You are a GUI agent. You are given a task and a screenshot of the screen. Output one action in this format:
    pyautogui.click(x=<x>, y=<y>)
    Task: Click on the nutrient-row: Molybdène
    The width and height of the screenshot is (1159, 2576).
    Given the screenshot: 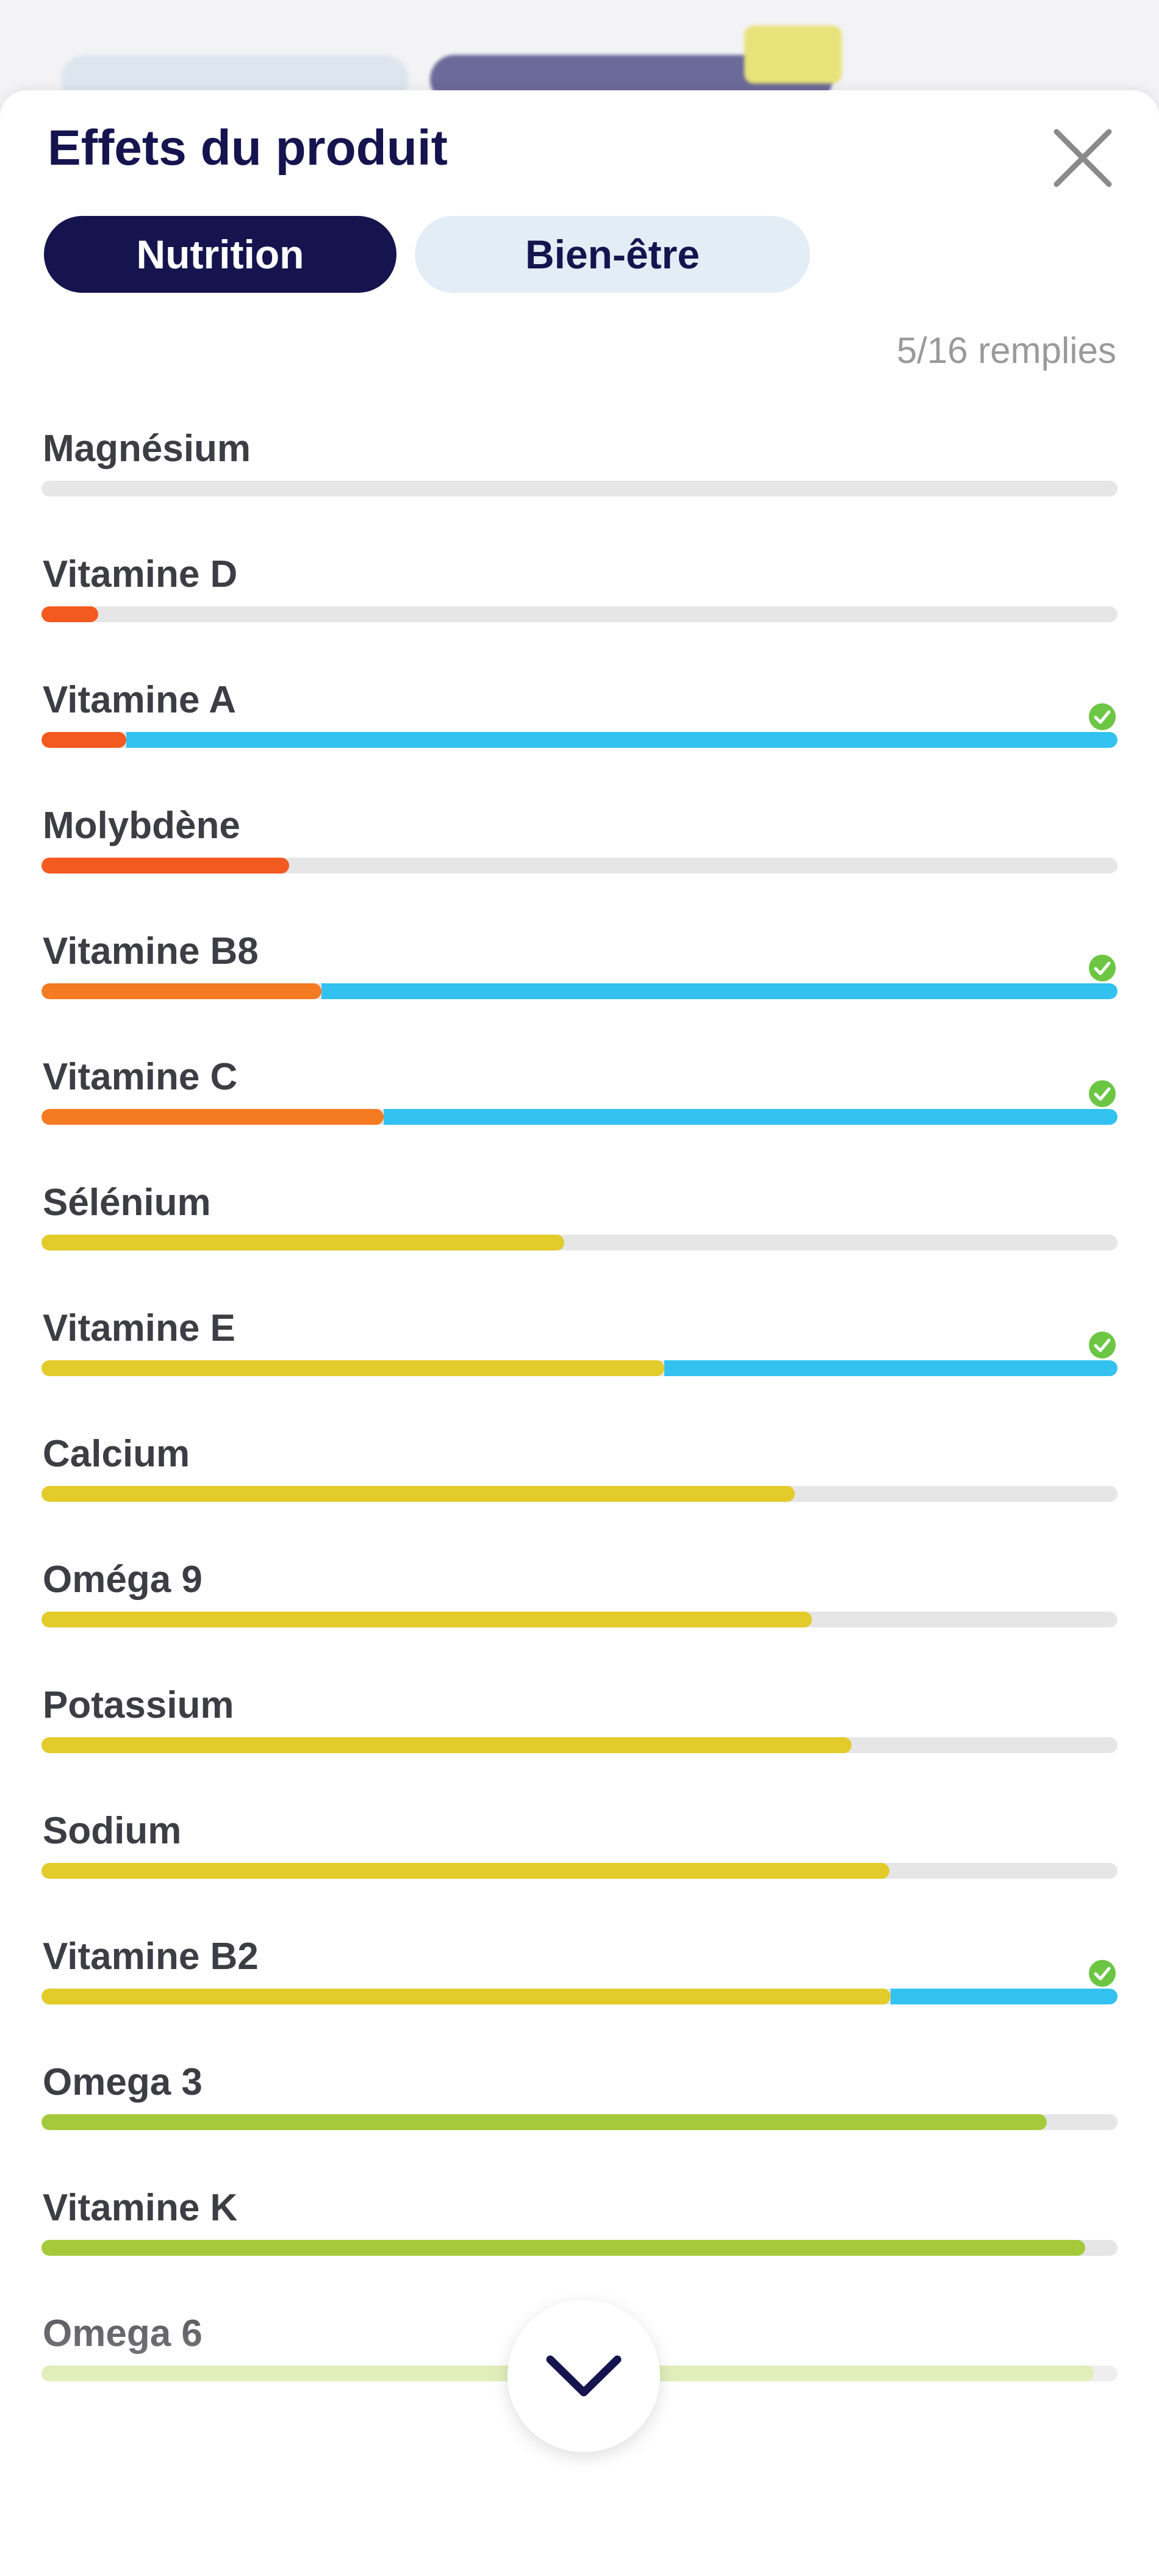 What is the action you would take?
    pyautogui.click(x=579, y=865)
    